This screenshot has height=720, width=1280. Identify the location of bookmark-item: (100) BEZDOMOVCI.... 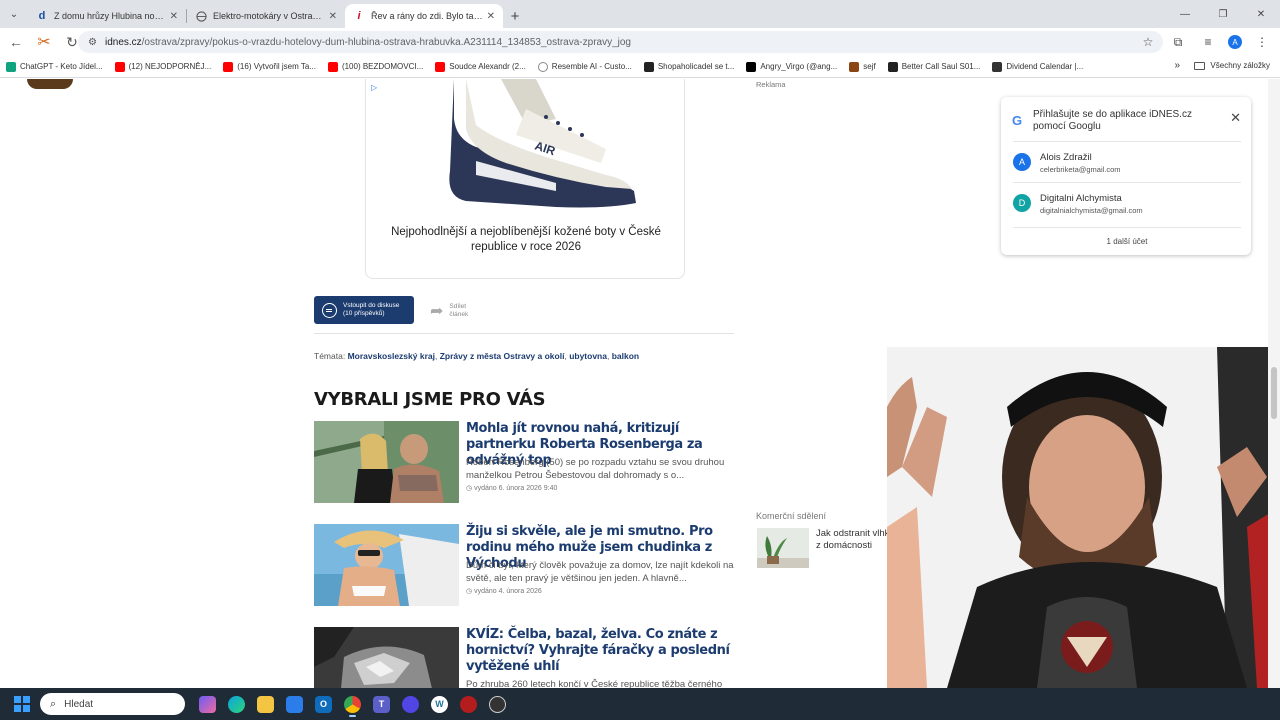
(375, 66).